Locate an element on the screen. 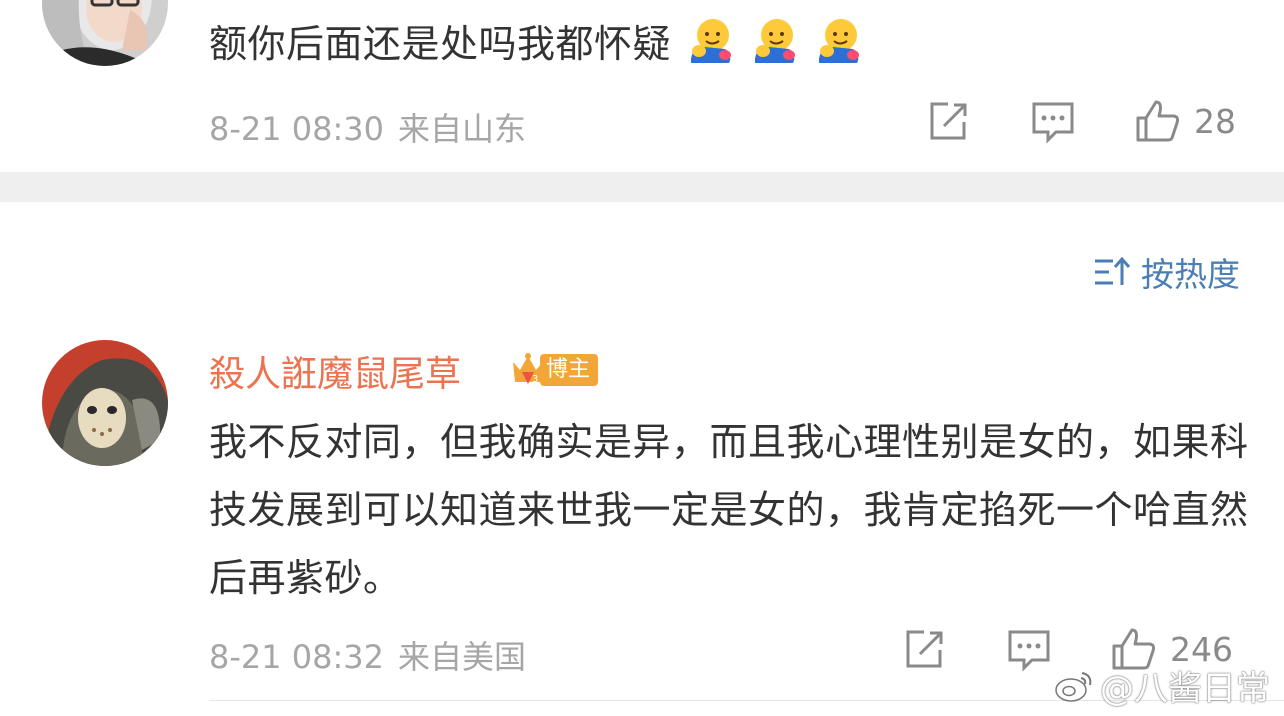  comment-date: 8-21 08:30 is located at coordinates (297, 129).